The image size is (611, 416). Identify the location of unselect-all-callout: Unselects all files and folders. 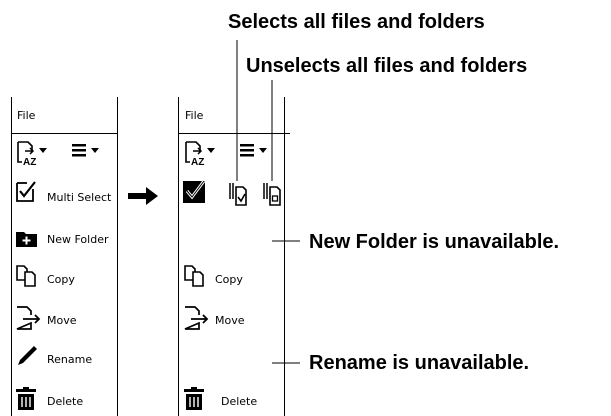
(387, 66).